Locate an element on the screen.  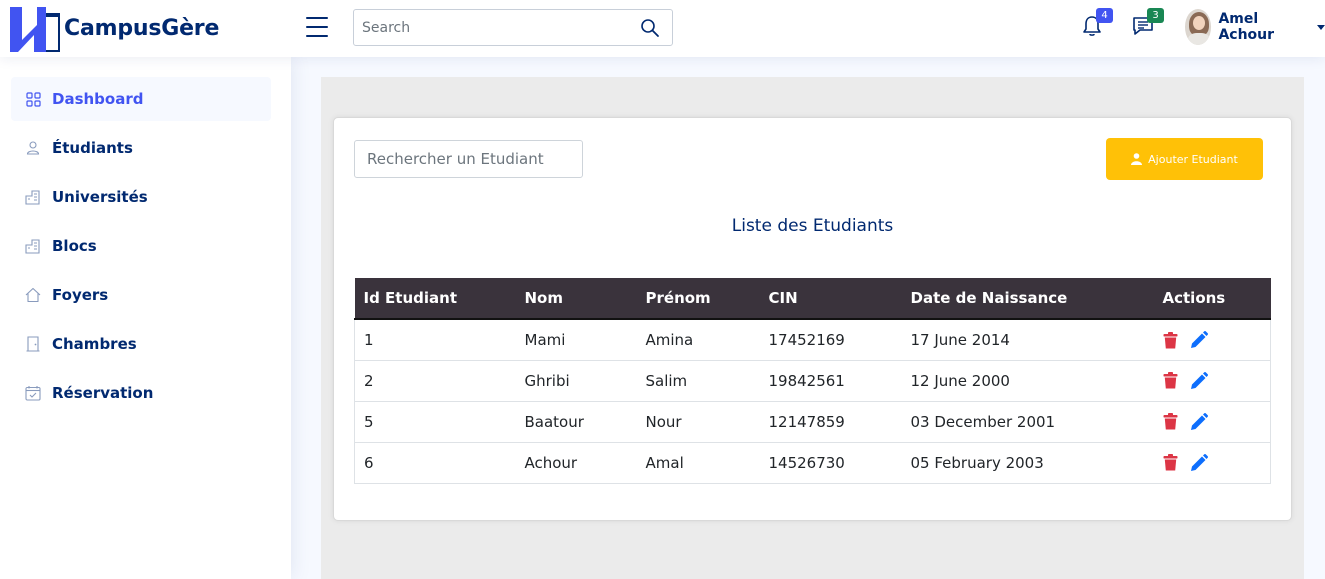
table-row: 1 Mami Amina 17452169 17 June 2014 is located at coordinates (812, 339).